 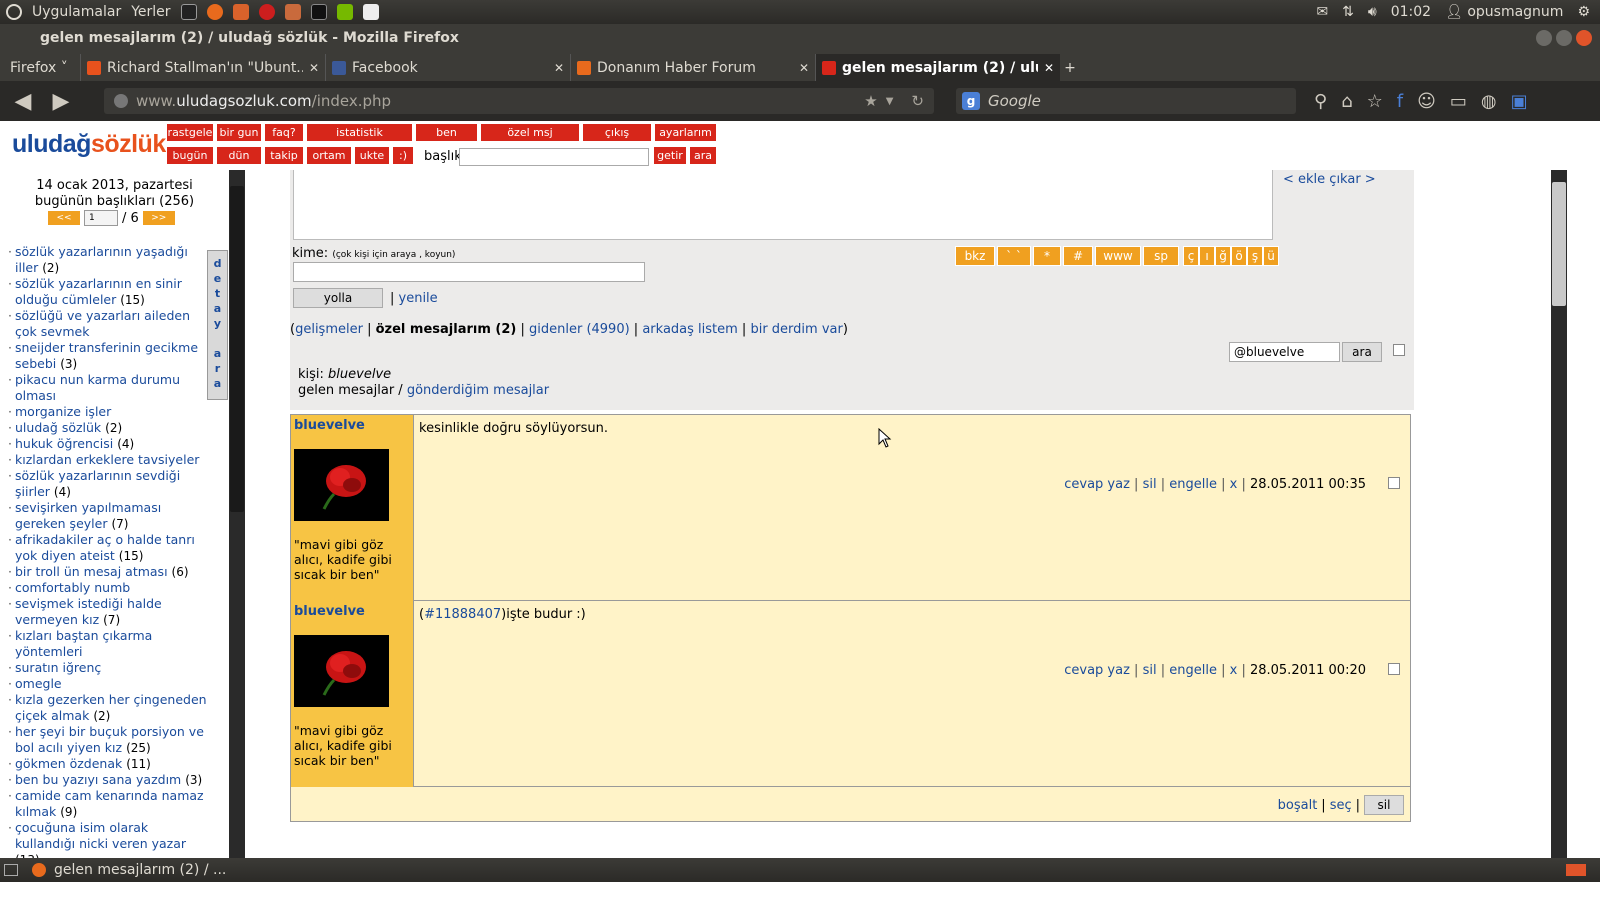 I want to click on topic-link: ben bu yazıyı sana yazdım, so click(x=98, y=779).